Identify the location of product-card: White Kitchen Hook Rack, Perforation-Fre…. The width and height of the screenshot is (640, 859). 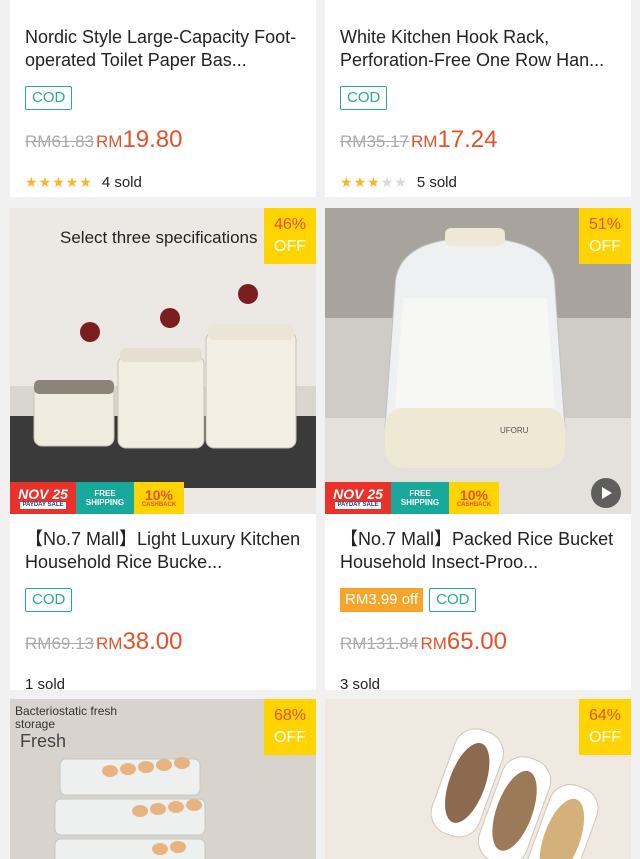
(478, 98).